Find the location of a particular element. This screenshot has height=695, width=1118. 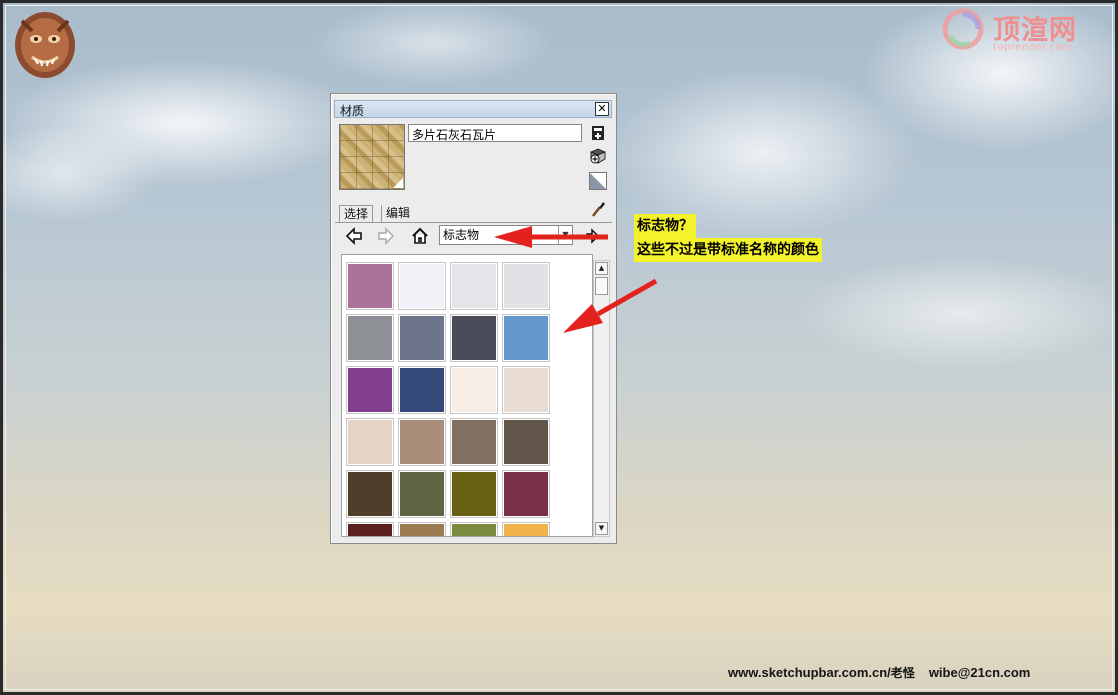

annotation-callout: 标志物？ 这些不过是带标准名称的颜色 is located at coordinates (728, 238).